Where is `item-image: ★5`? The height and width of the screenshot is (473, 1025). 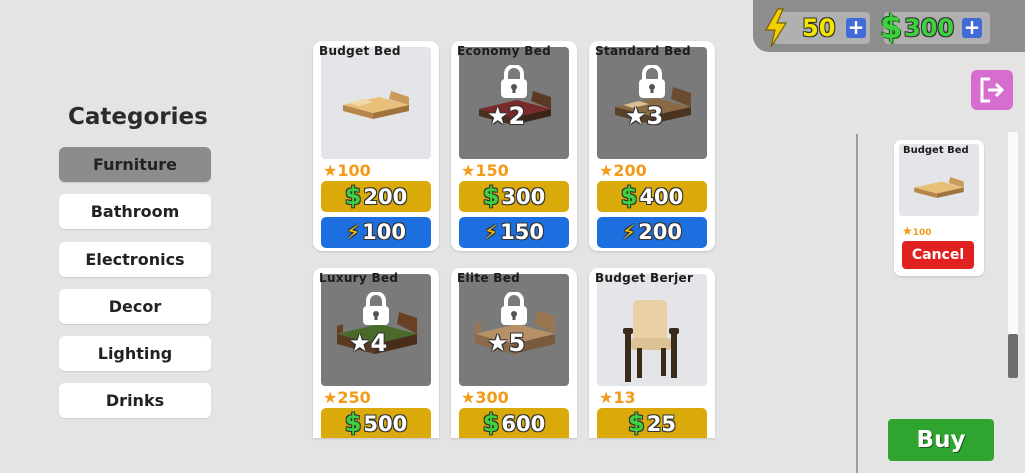
item-image: ★5 is located at coordinates (514, 330).